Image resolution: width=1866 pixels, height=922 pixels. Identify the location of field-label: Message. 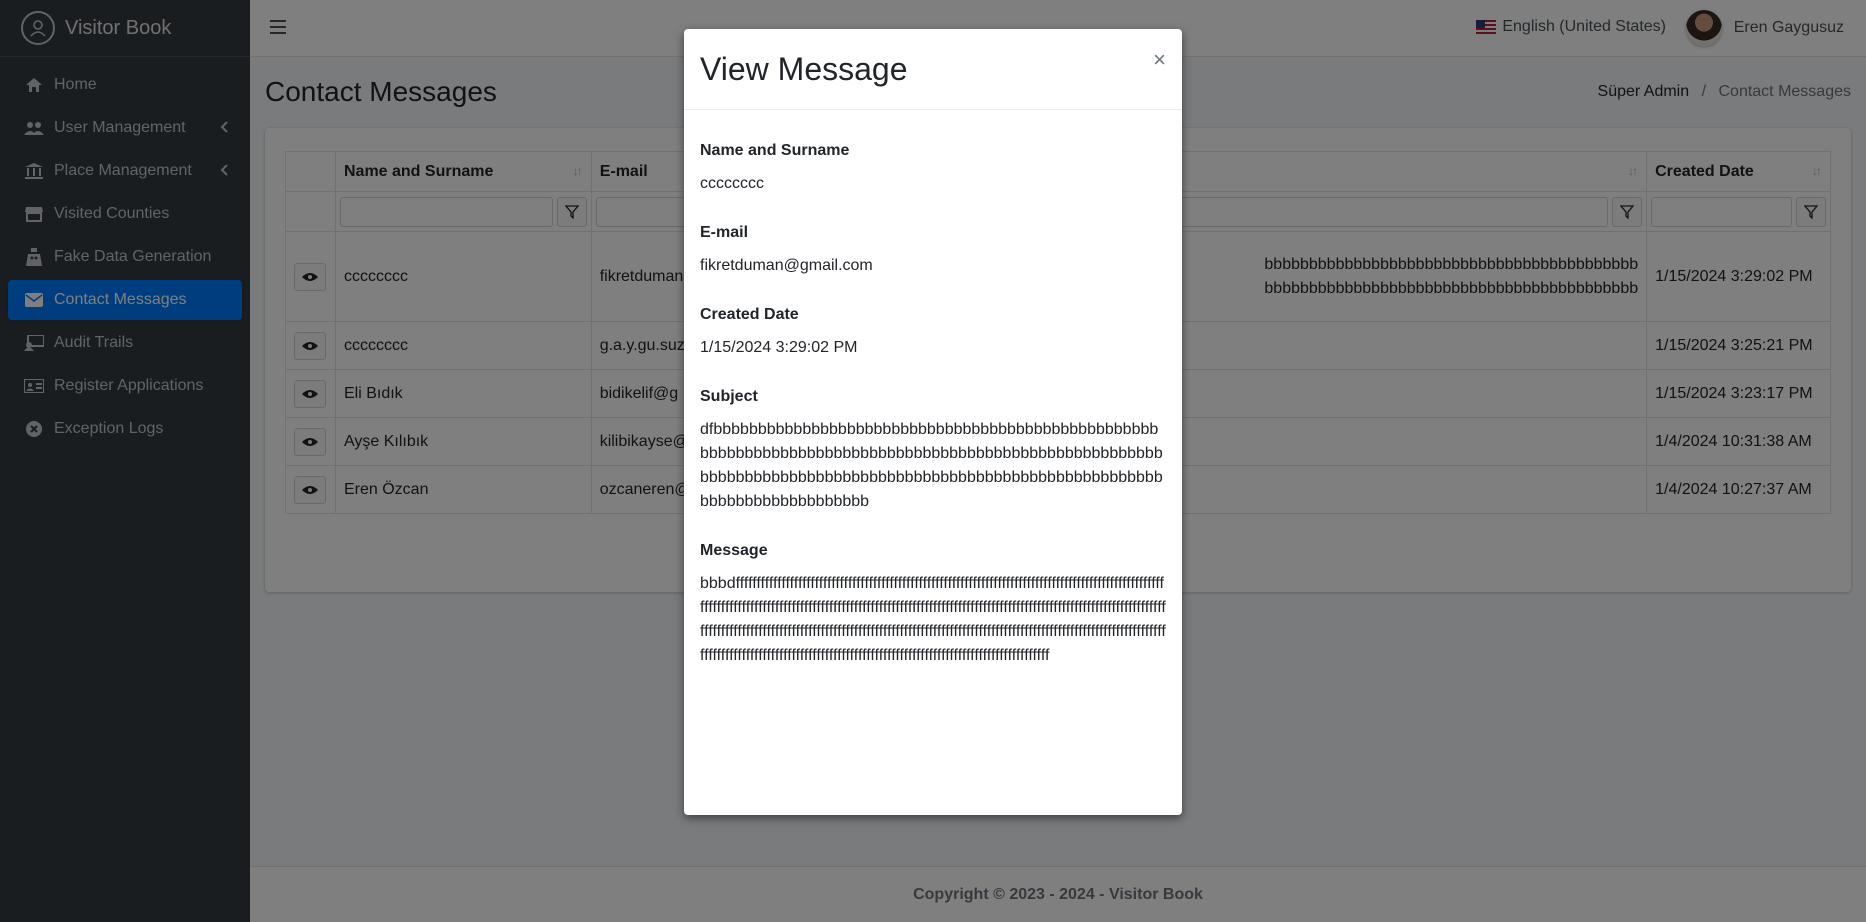
(734, 550).